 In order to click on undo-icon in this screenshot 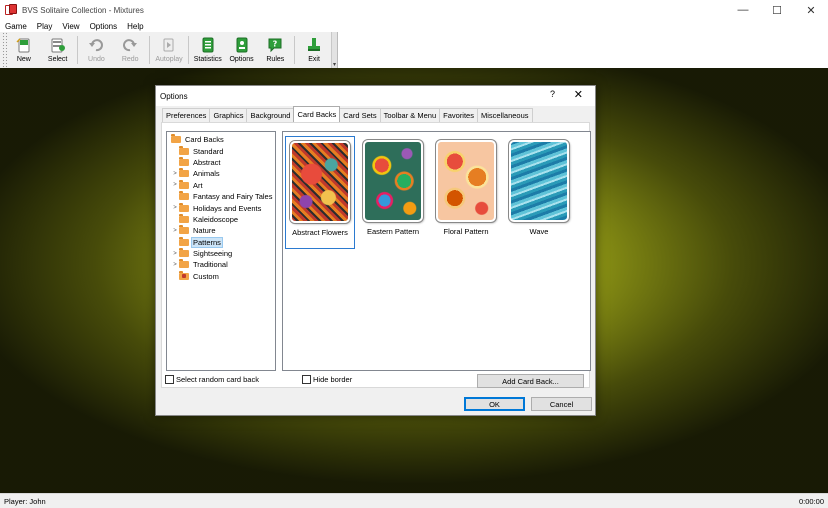, I will do `click(96, 45)`.